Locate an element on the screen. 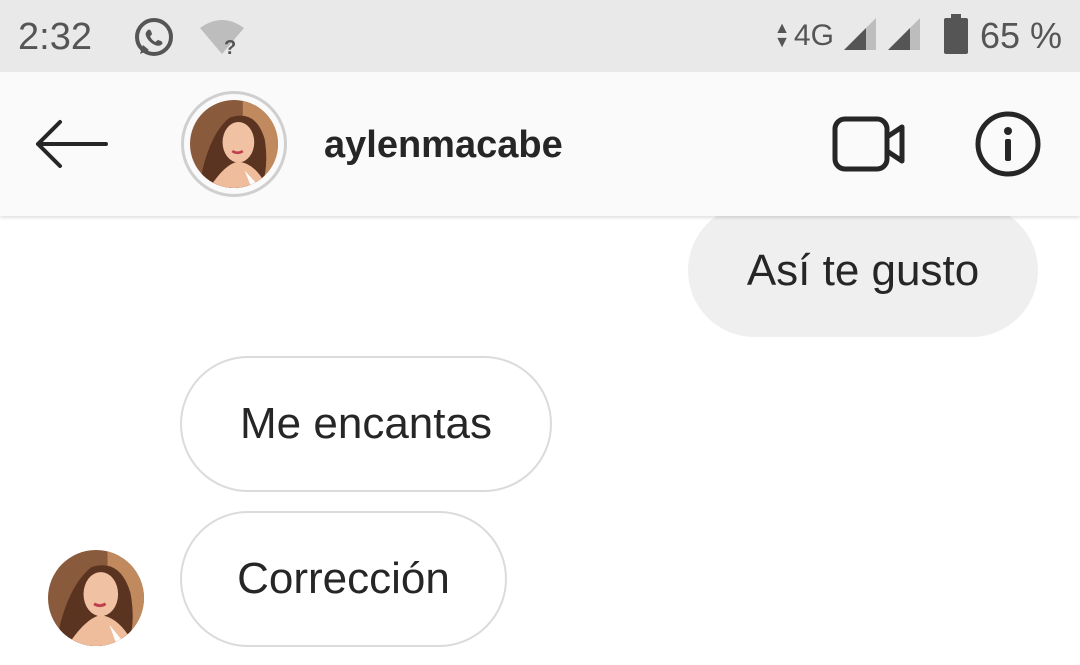  status-right: ▲ ▼ 4G 65 % is located at coordinates (918, 36).